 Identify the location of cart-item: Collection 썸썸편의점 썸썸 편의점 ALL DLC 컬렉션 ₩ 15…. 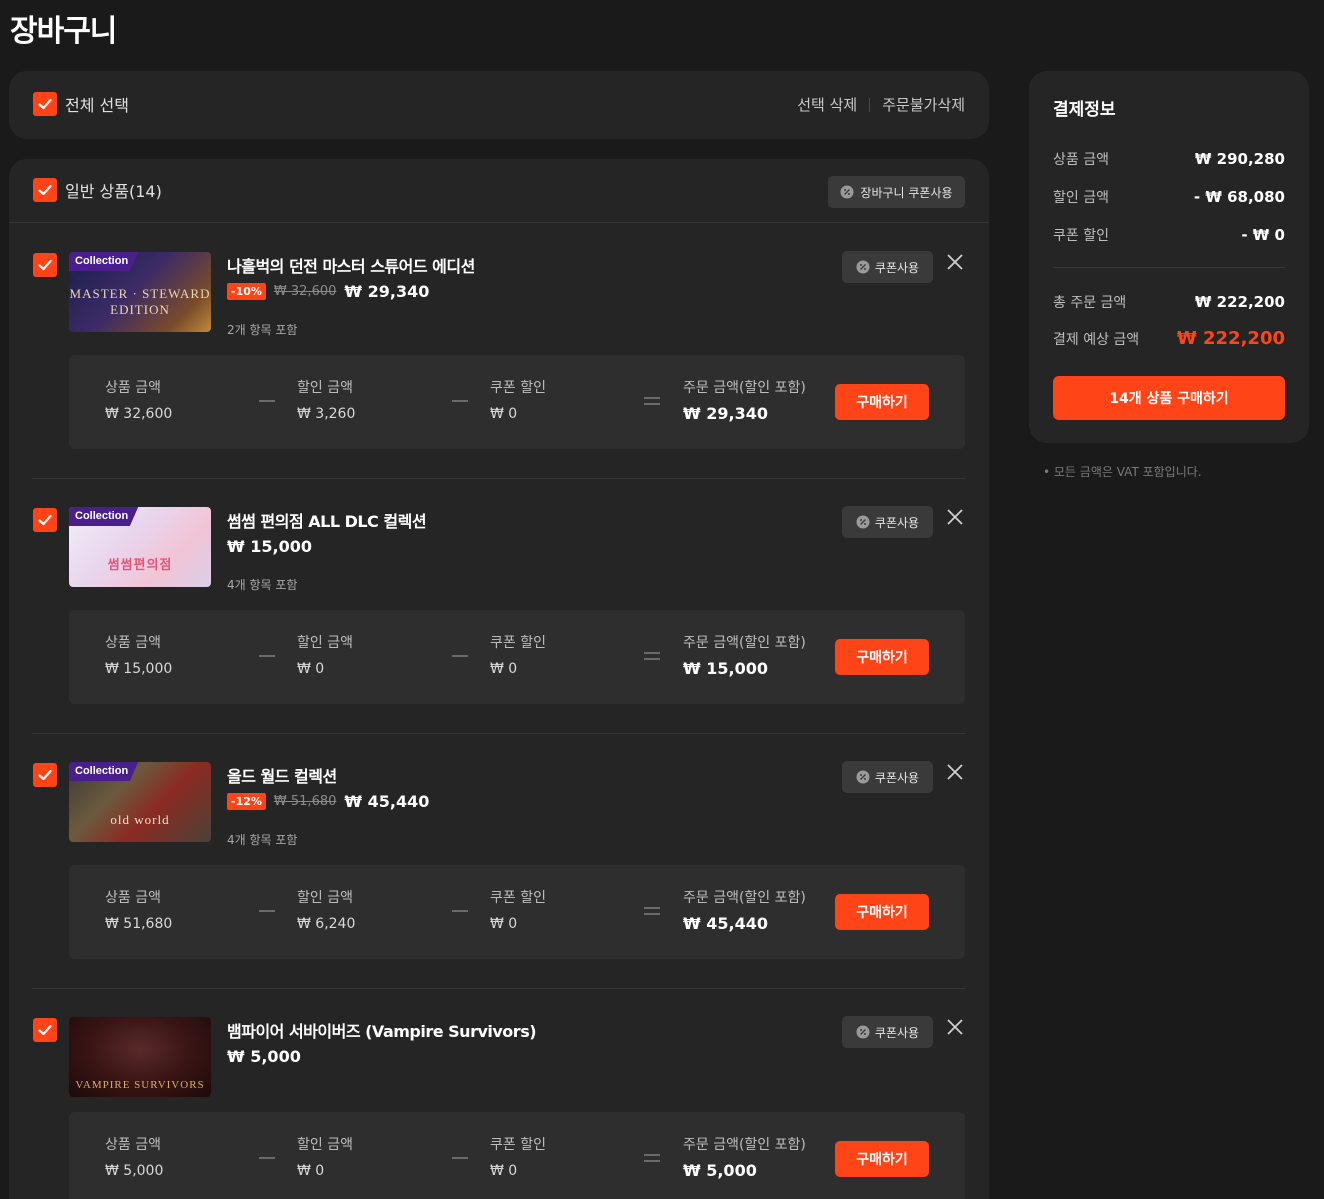
(498, 605).